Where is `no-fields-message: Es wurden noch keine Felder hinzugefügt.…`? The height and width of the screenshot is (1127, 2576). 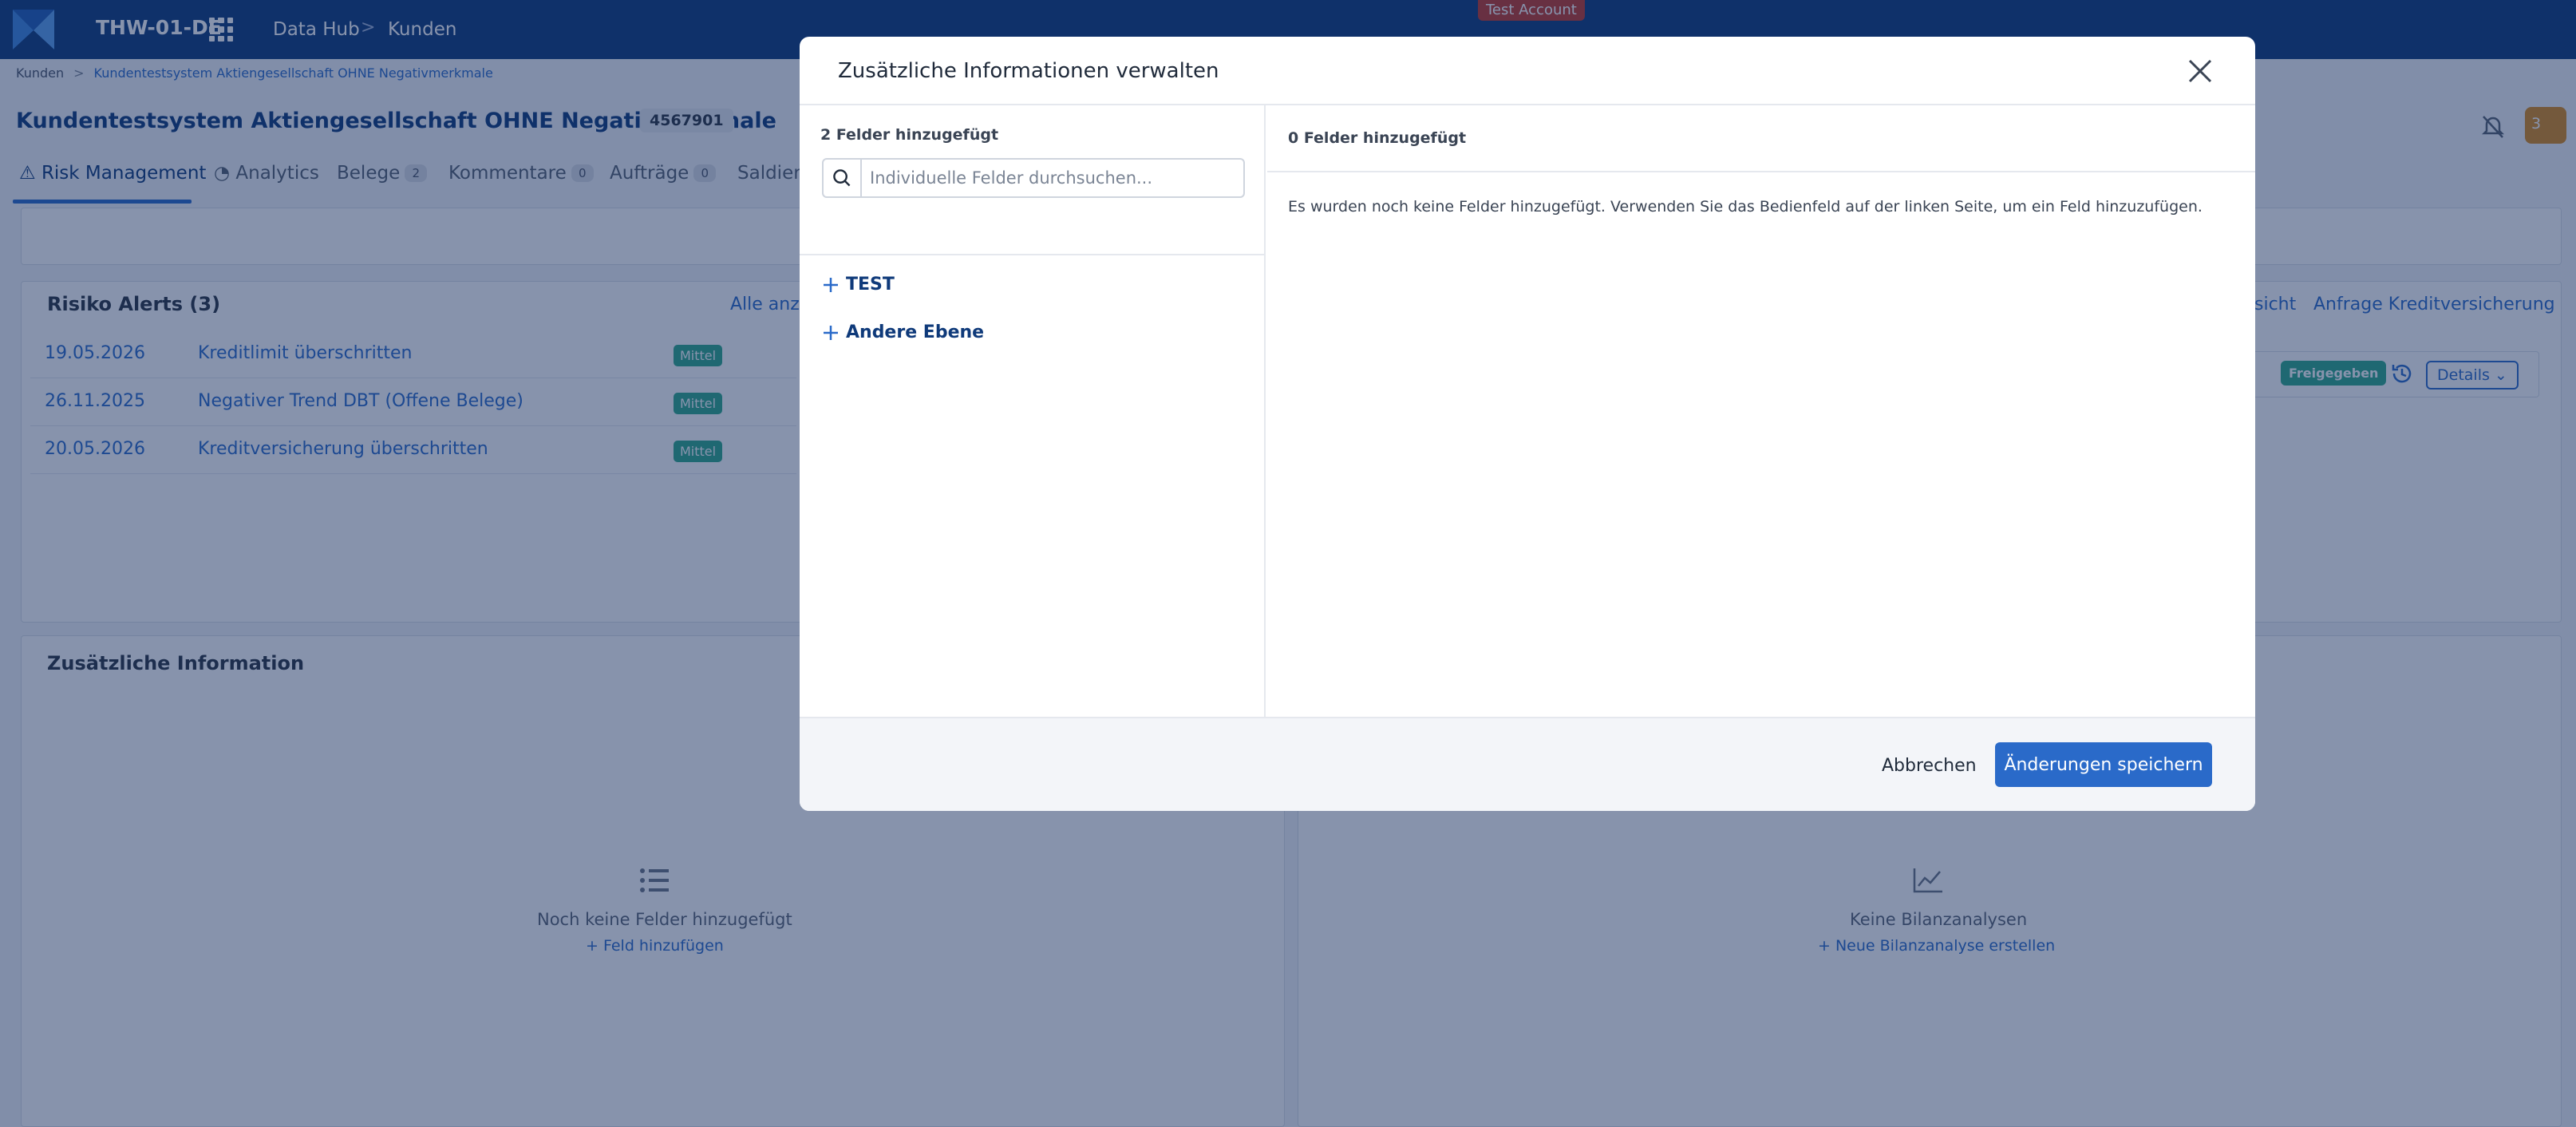 no-fields-message: Es wurden noch keine Felder hinzugefügt.… is located at coordinates (1745, 207).